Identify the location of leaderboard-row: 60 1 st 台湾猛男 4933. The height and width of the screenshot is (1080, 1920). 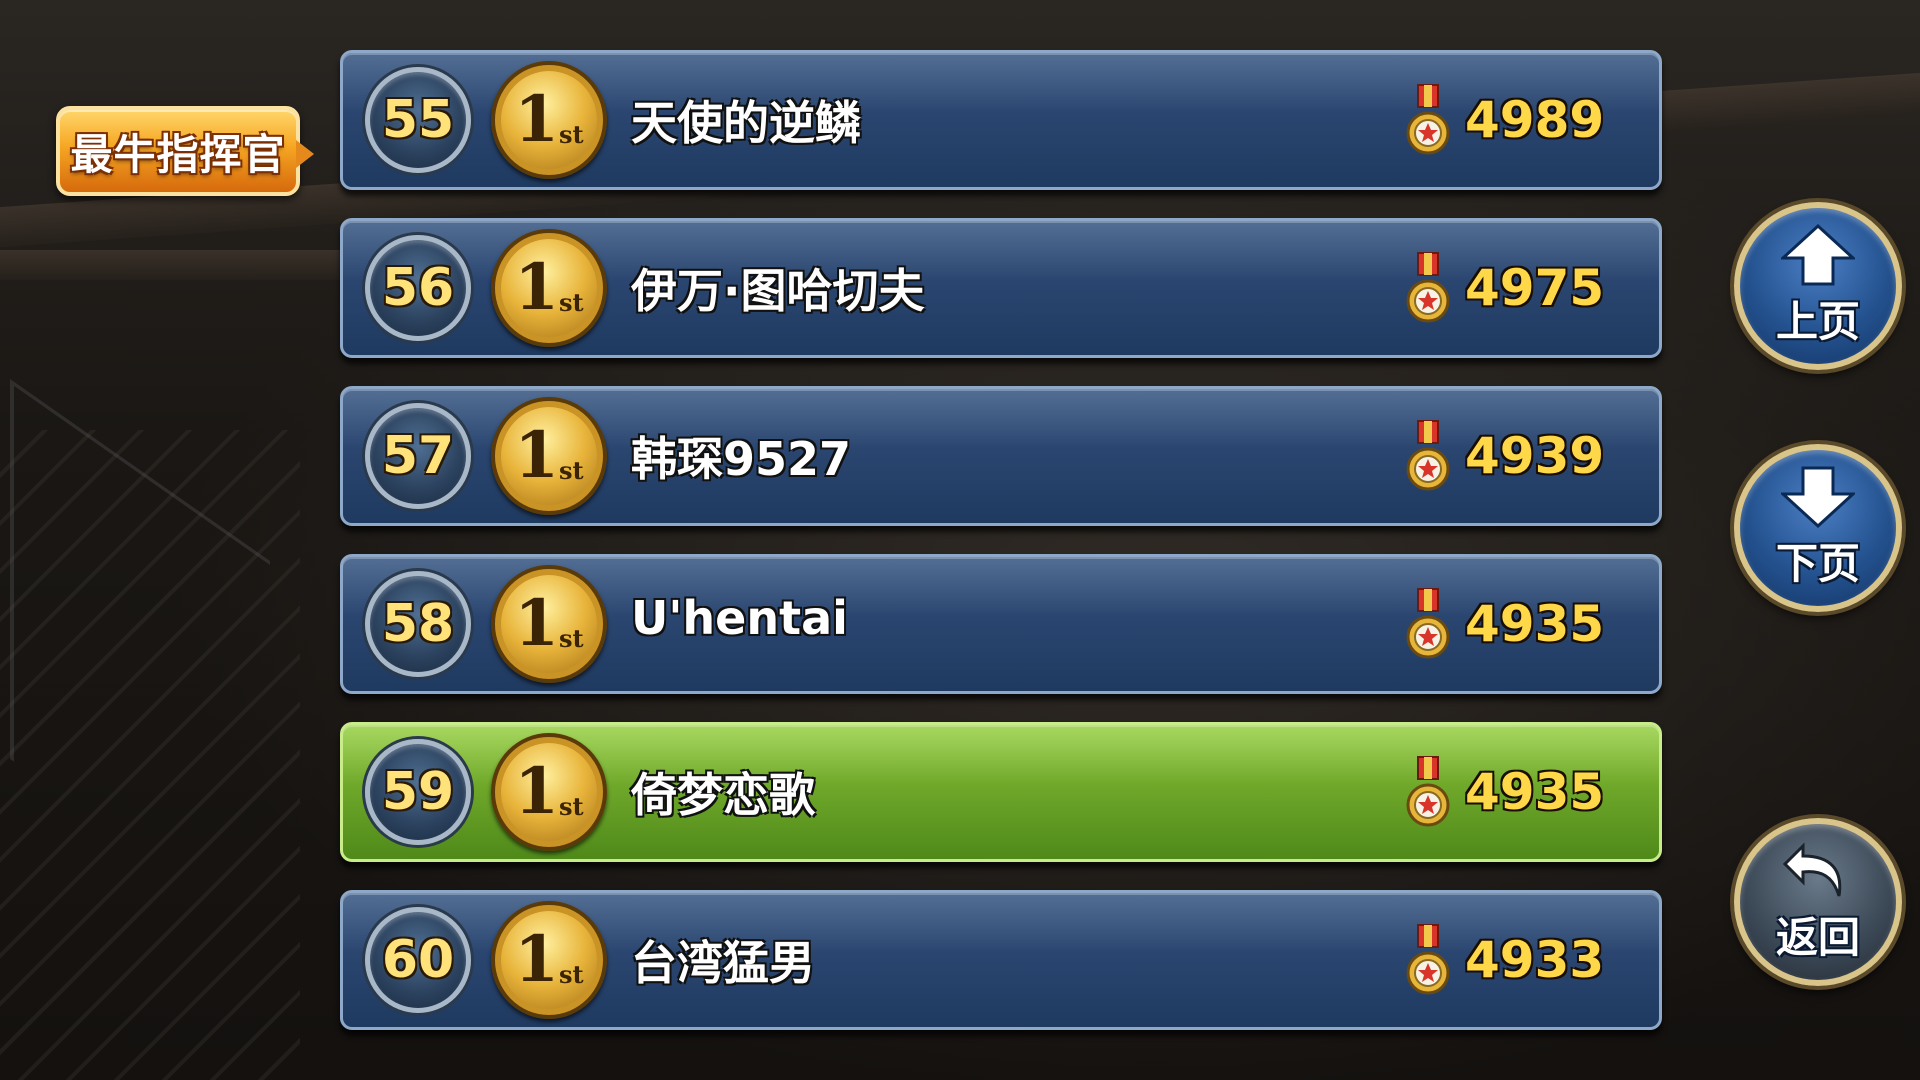
(1001, 960).